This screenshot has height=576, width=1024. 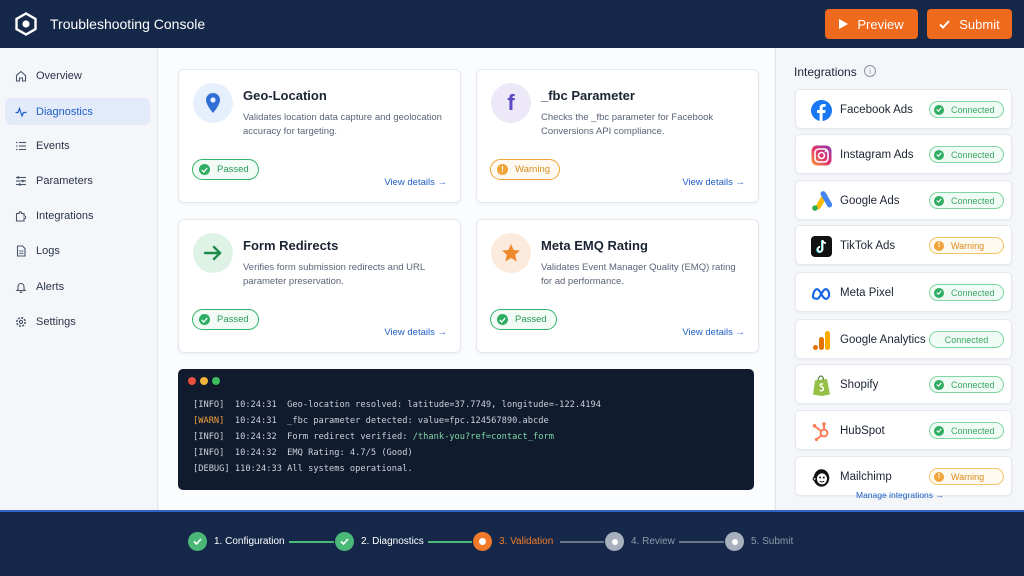 What do you see at coordinates (77, 250) in the screenshot?
I see `sidebar-item-logs: Logs` at bounding box center [77, 250].